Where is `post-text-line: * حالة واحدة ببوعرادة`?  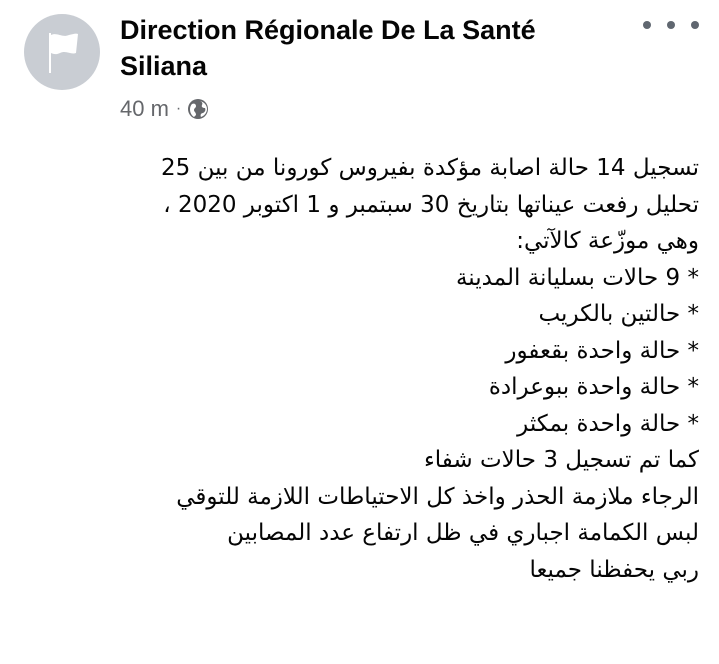
post-text-line: * حالة واحدة ببوعرادة is located at coordinates (593, 387).